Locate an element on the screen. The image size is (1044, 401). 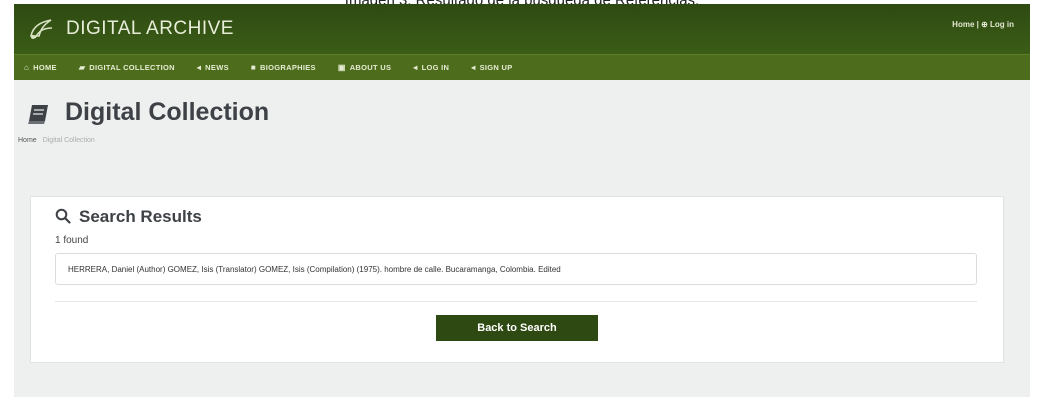
login-icon: ◂ is located at coordinates (415, 67).